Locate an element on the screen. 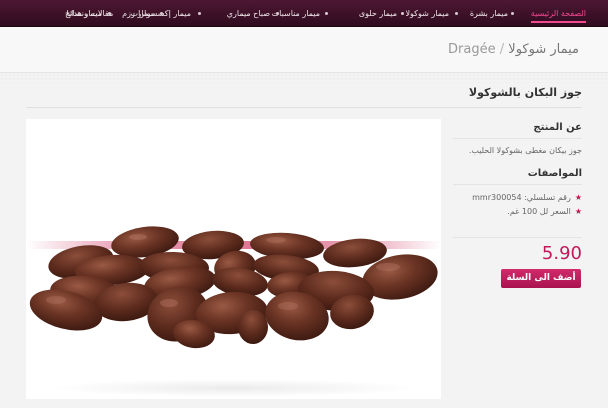 The height and width of the screenshot is (408, 608). nav-item-chocolate: ميمار شوكولا is located at coordinates (427, 14).